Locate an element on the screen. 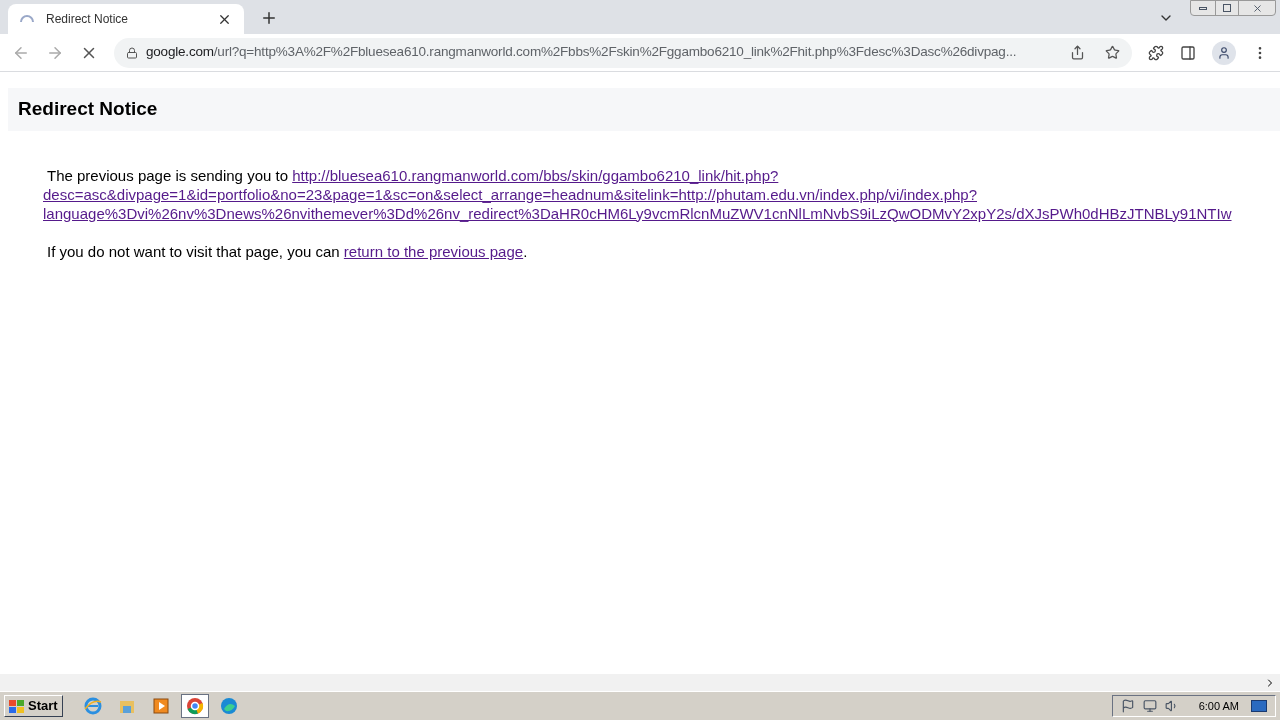  profile-icon is located at coordinates (1224, 52).